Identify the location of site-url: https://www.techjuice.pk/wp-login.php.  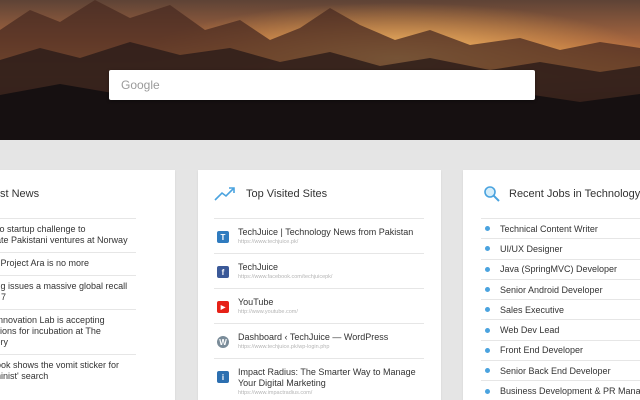
(284, 347).